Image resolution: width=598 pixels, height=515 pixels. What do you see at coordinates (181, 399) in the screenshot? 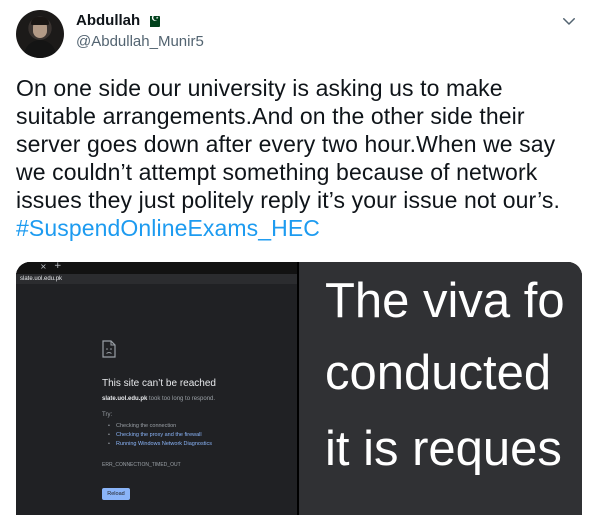
I see `error-desc-rest: took too long to respond.` at bounding box center [181, 399].